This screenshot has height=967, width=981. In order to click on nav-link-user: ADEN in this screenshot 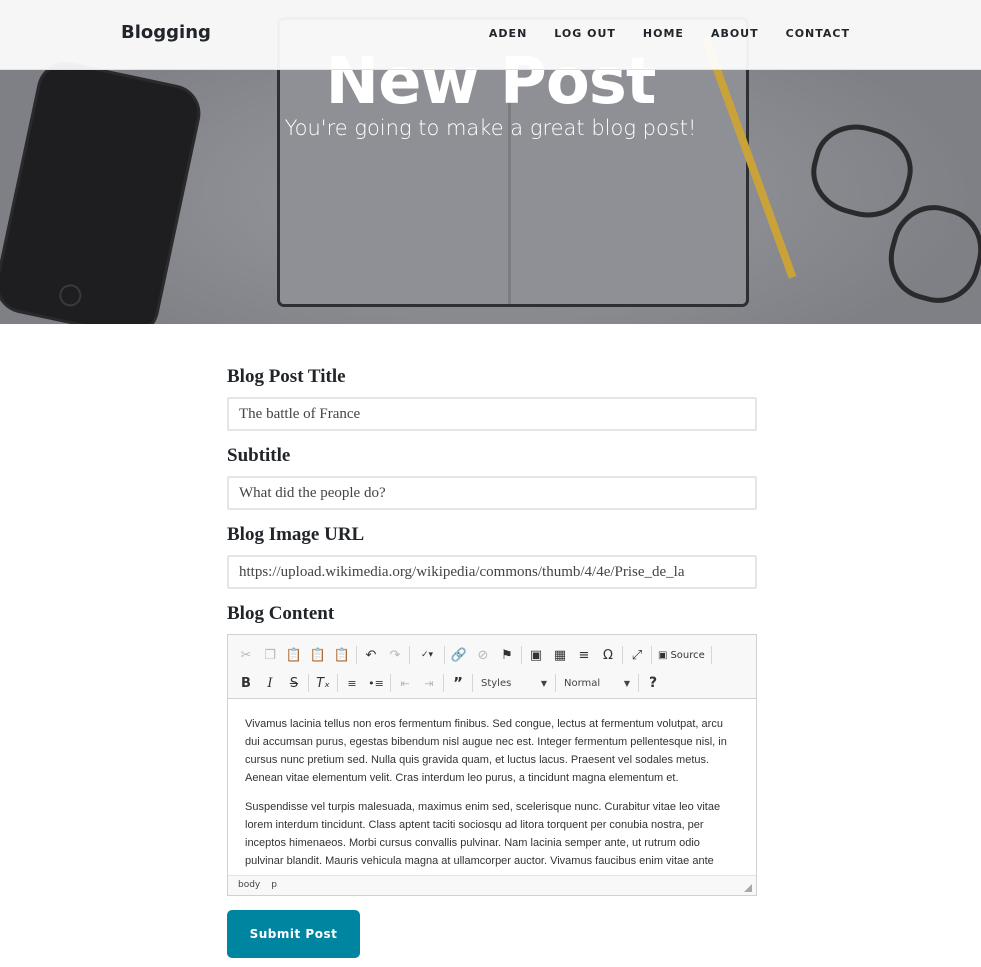, I will do `click(508, 33)`.